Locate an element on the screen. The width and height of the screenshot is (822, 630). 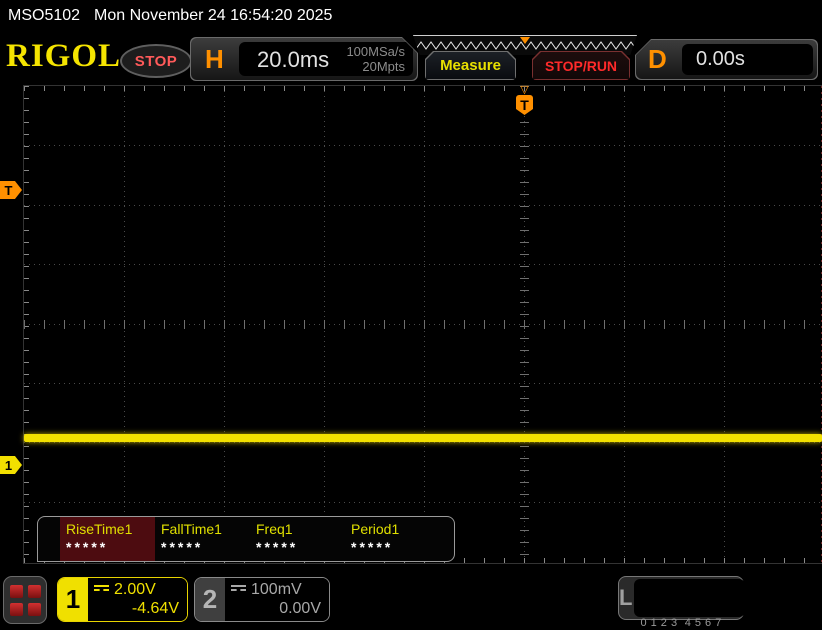
channel2-offset: 0.00V is located at coordinates (300, 608).